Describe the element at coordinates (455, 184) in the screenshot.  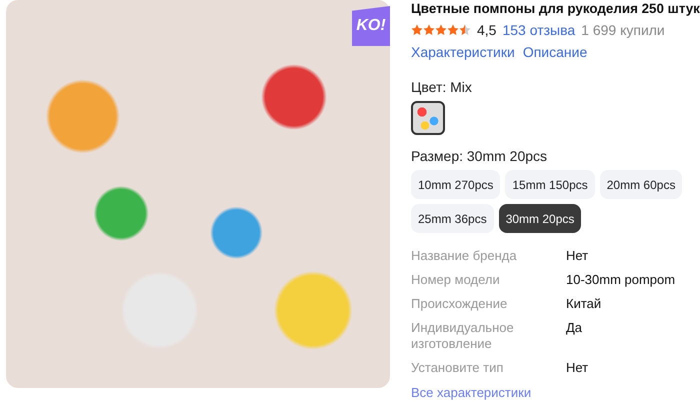
I see `size-option: 10mm 270pcs` at that location.